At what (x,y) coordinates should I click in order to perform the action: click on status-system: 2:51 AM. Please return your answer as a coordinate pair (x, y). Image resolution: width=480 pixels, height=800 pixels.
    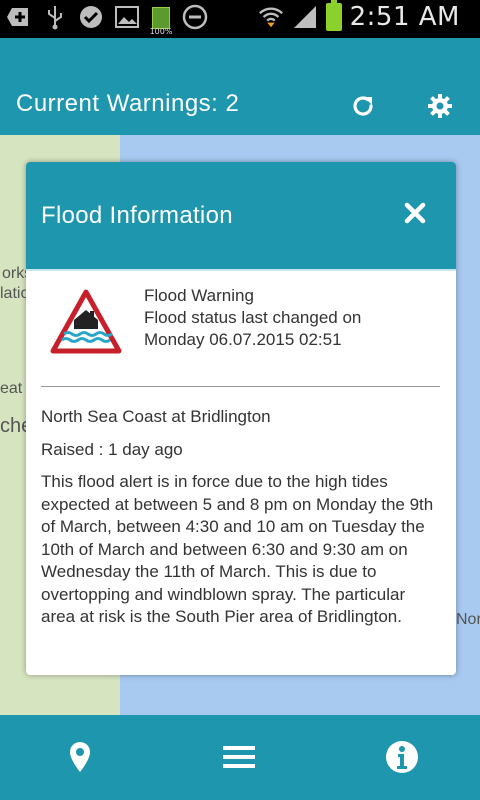
    Looking at the image, I should click on (359, 16).